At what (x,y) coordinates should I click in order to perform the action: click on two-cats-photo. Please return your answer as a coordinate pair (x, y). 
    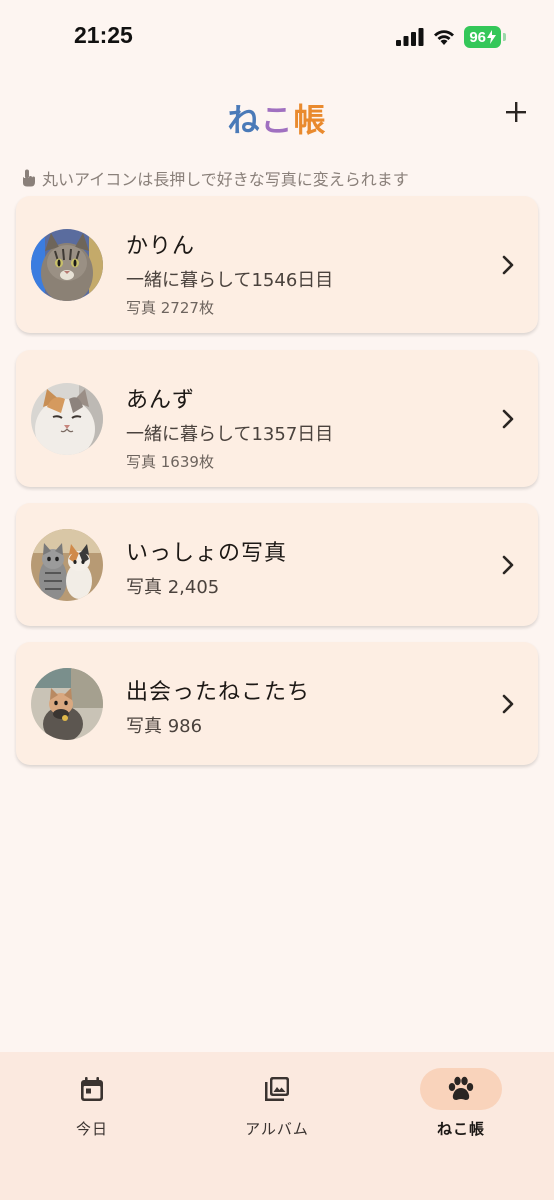
    Looking at the image, I should click on (67, 565).